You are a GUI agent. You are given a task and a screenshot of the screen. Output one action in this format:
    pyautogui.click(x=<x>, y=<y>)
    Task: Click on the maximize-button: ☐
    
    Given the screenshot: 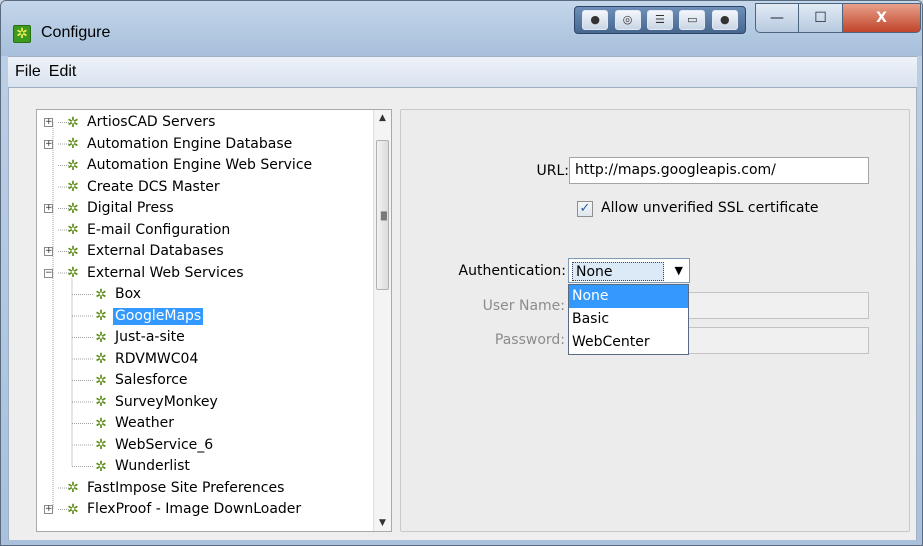 What is the action you would take?
    pyautogui.click(x=821, y=18)
    